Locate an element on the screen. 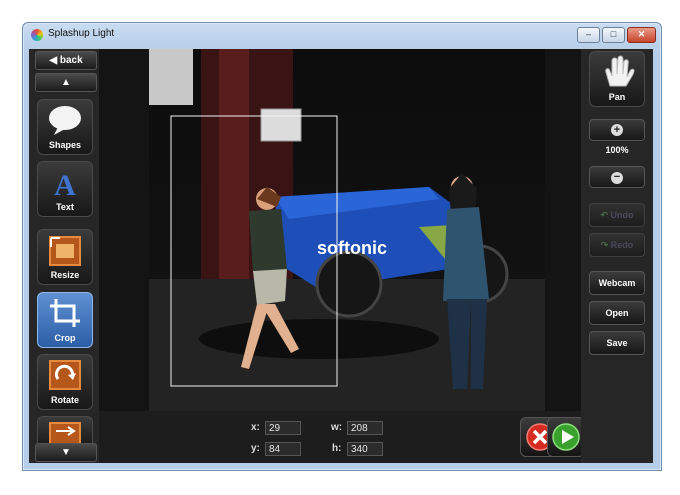 This screenshot has width=680, height=495. play-arrow-icon is located at coordinates (566, 437).